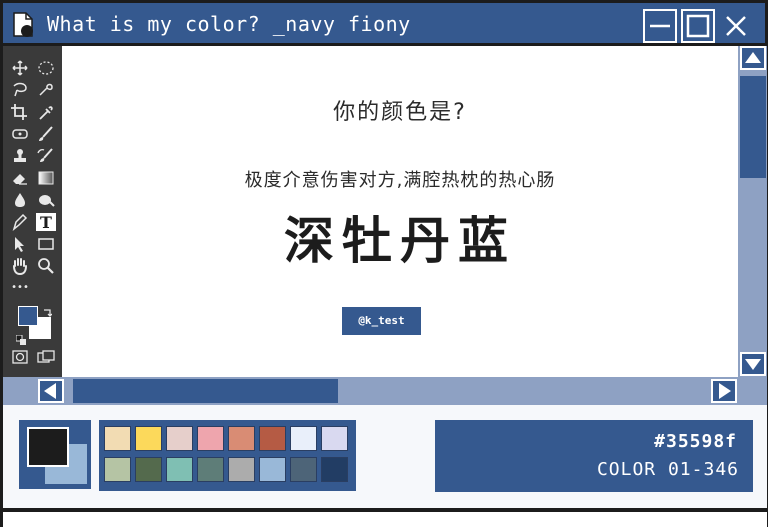 This screenshot has width=768, height=527. What do you see at coordinates (205, 391) in the screenshot?
I see `horizontal-scroll-thumb` at bounding box center [205, 391].